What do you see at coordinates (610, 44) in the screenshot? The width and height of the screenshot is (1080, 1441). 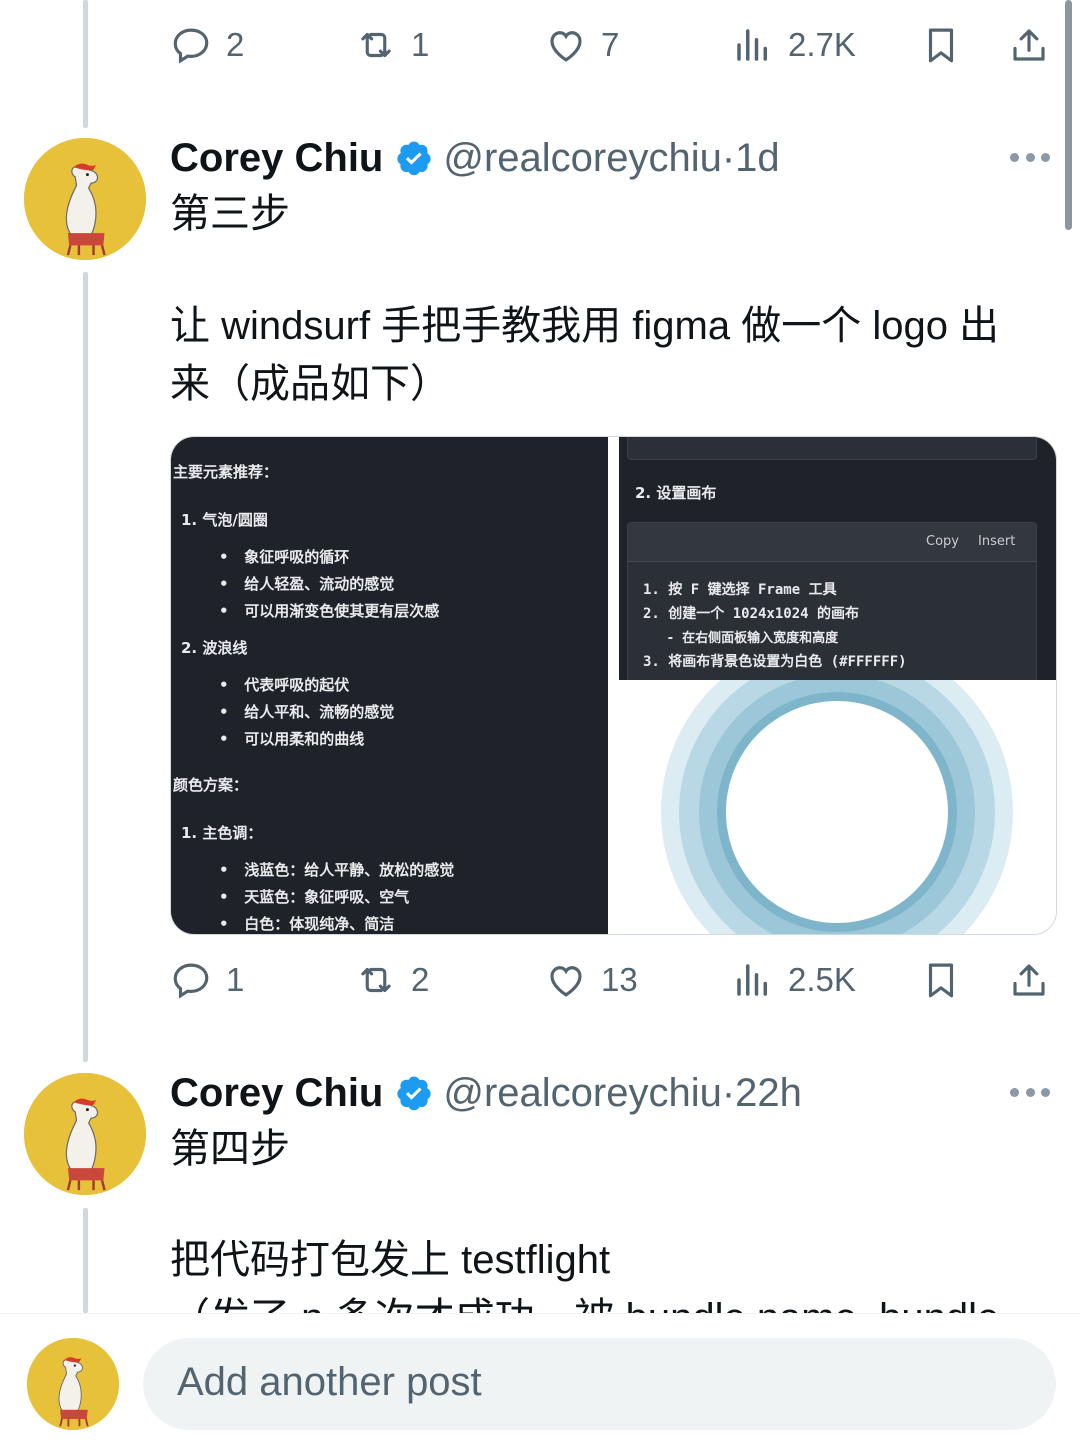 I see `like-count: 7` at bounding box center [610, 44].